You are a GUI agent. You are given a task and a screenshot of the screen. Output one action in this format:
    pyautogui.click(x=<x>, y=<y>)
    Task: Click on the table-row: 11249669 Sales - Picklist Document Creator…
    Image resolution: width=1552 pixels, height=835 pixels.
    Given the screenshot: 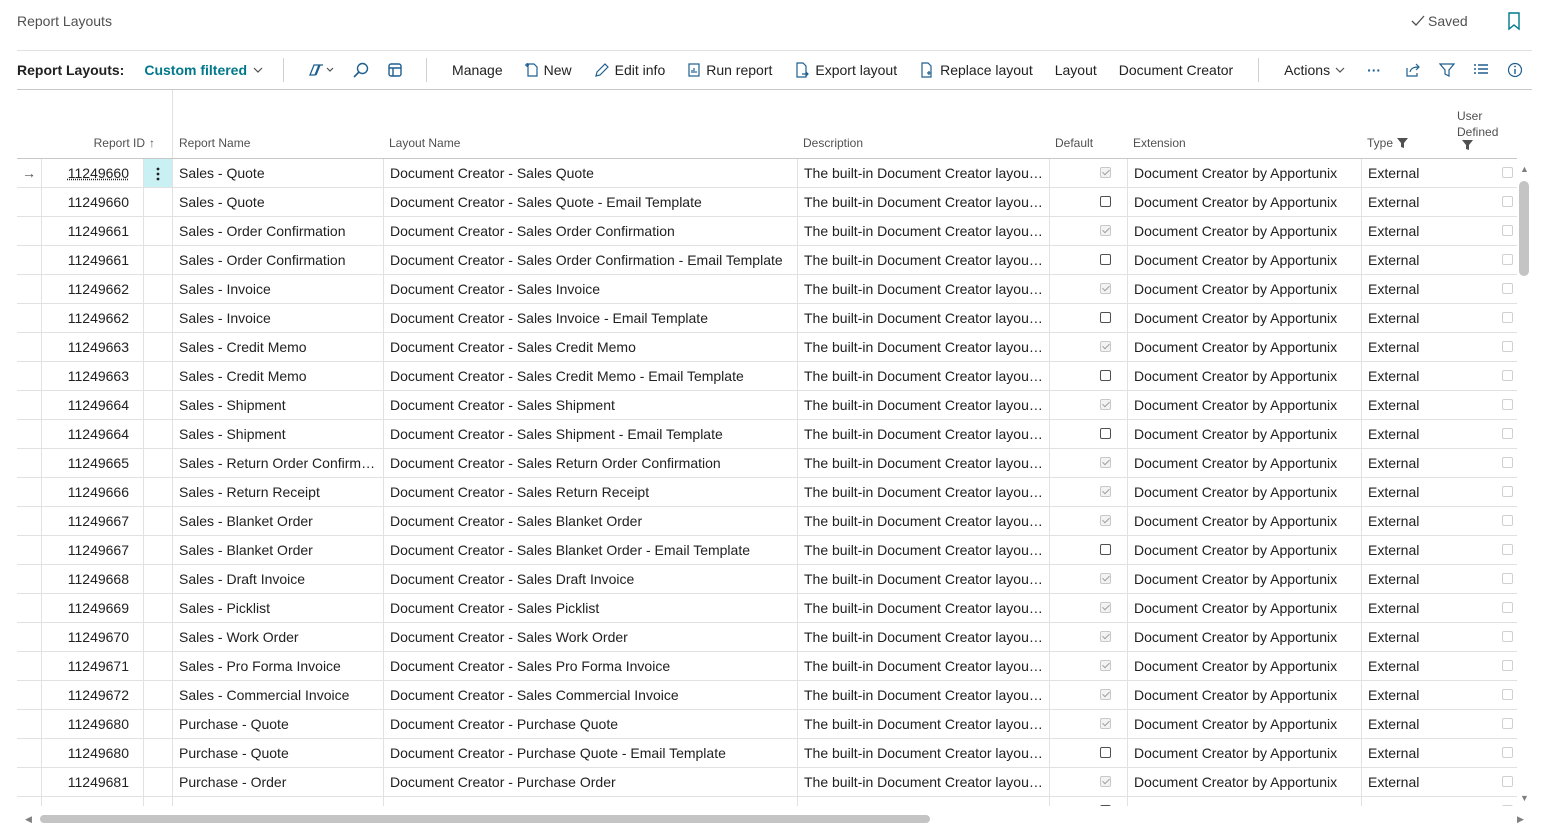 What is the action you would take?
    pyautogui.click(x=767, y=608)
    